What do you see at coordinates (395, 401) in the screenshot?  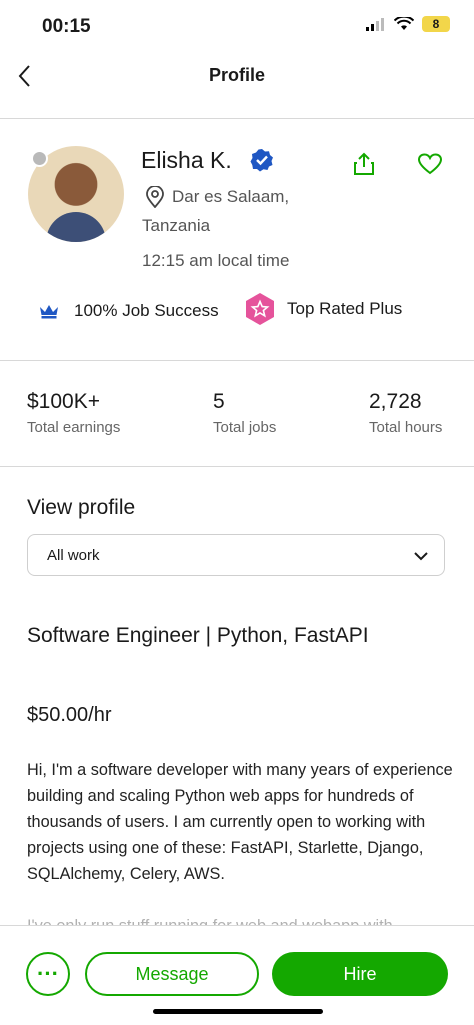 I see `stat-hours-value: 2,728` at bounding box center [395, 401].